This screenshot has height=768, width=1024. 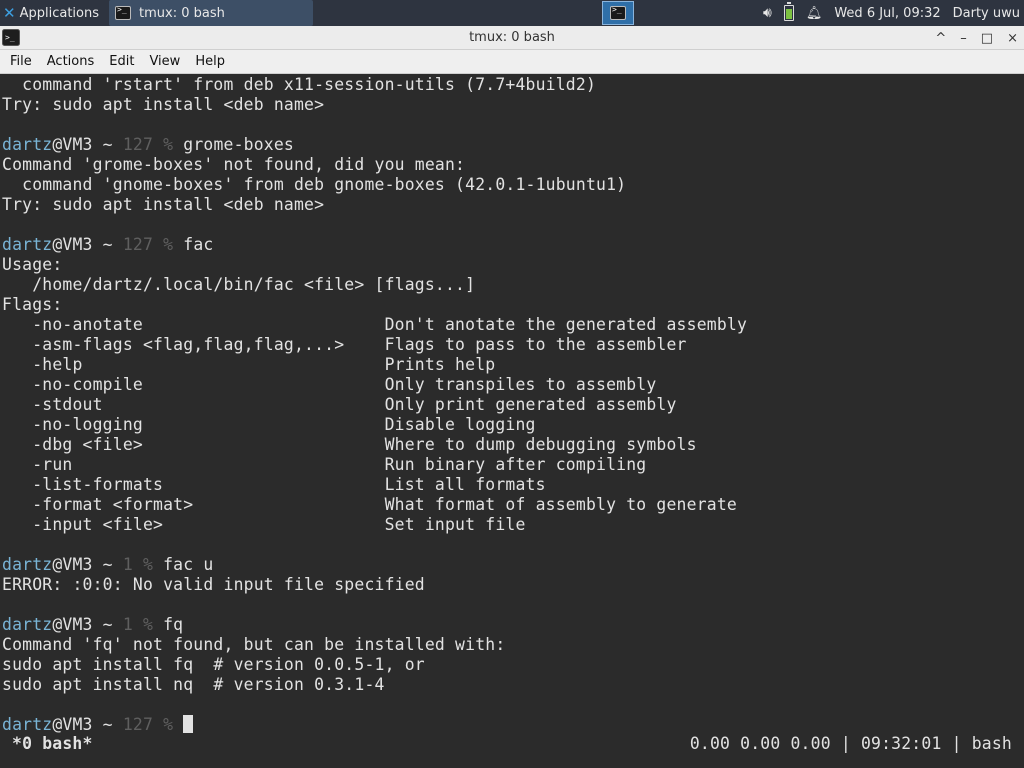 What do you see at coordinates (986, 13) in the screenshot?
I see `user-menu: Darty uwu` at bounding box center [986, 13].